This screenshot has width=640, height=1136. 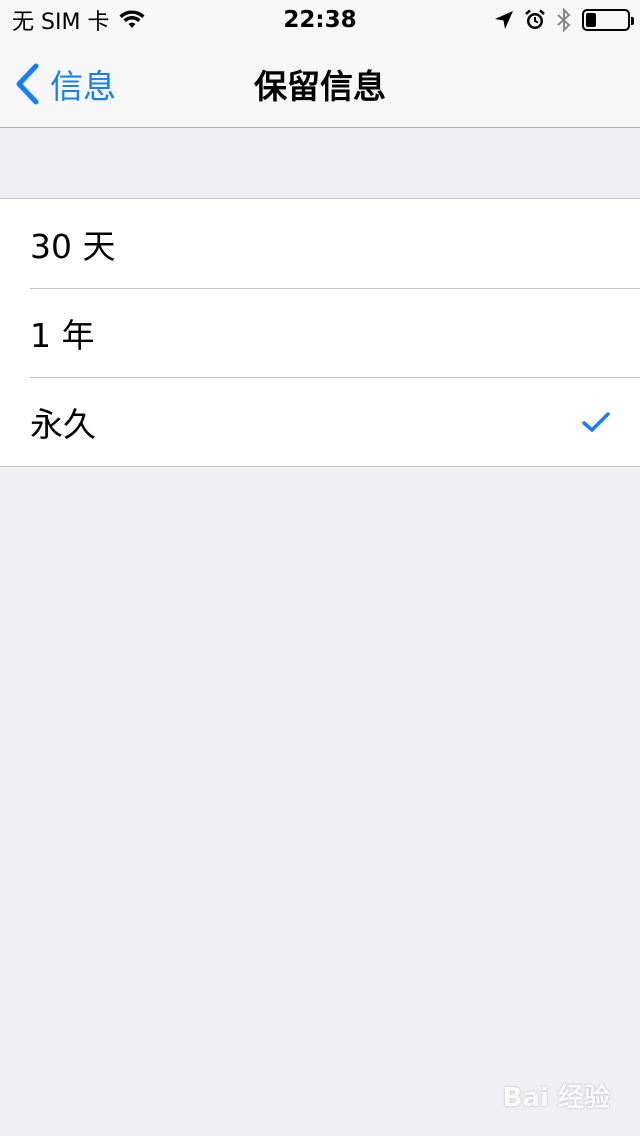 I want to click on battery-fill, so click(x=591, y=20).